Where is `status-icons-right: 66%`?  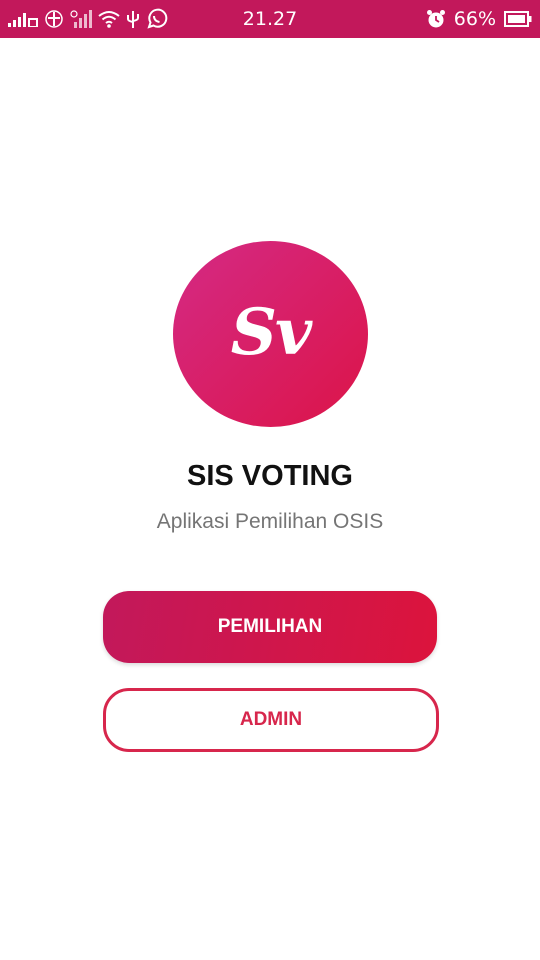
status-icons-right: 66% is located at coordinates (479, 19).